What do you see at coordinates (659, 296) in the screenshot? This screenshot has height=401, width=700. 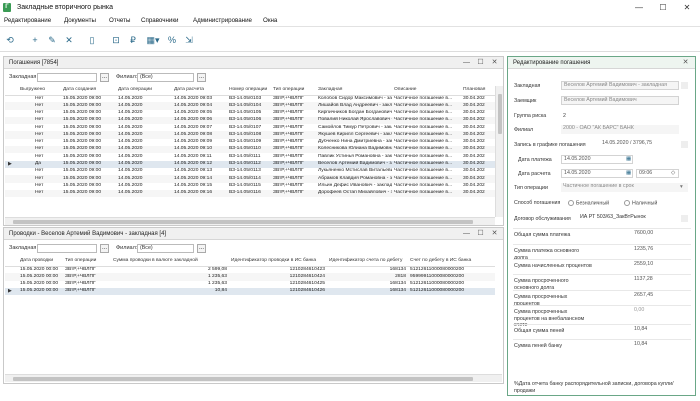 I see `sum-value: 2657,45` at bounding box center [659, 296].